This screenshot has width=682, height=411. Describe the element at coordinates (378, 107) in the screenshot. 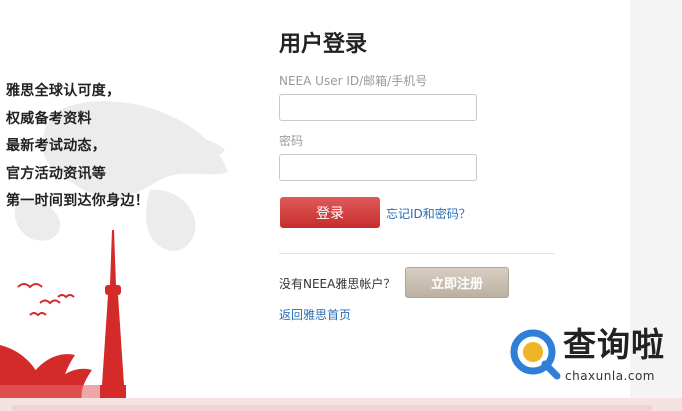

I see `userid-input` at that location.